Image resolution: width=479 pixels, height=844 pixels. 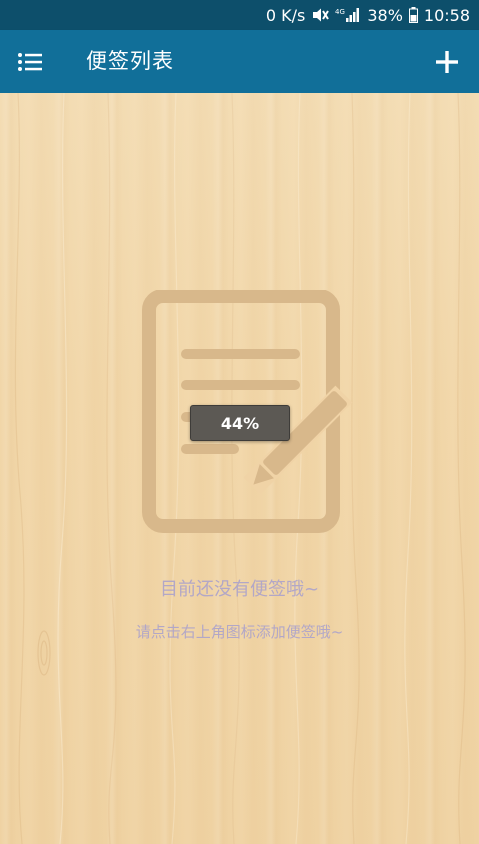 What do you see at coordinates (130, 61) in the screenshot?
I see `page-title: 便签列表` at bounding box center [130, 61].